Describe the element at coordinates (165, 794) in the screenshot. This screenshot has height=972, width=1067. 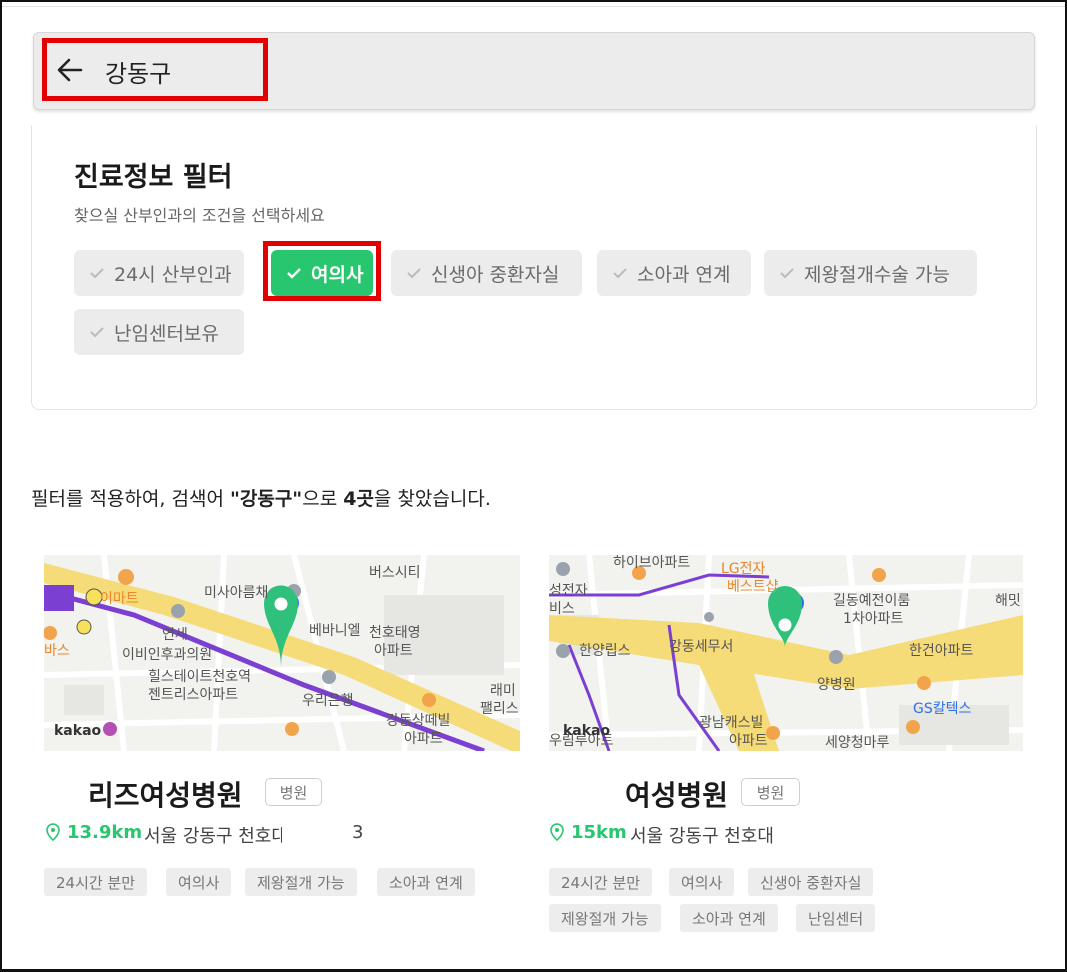
I see `card-1-name: 리즈여성병원` at that location.